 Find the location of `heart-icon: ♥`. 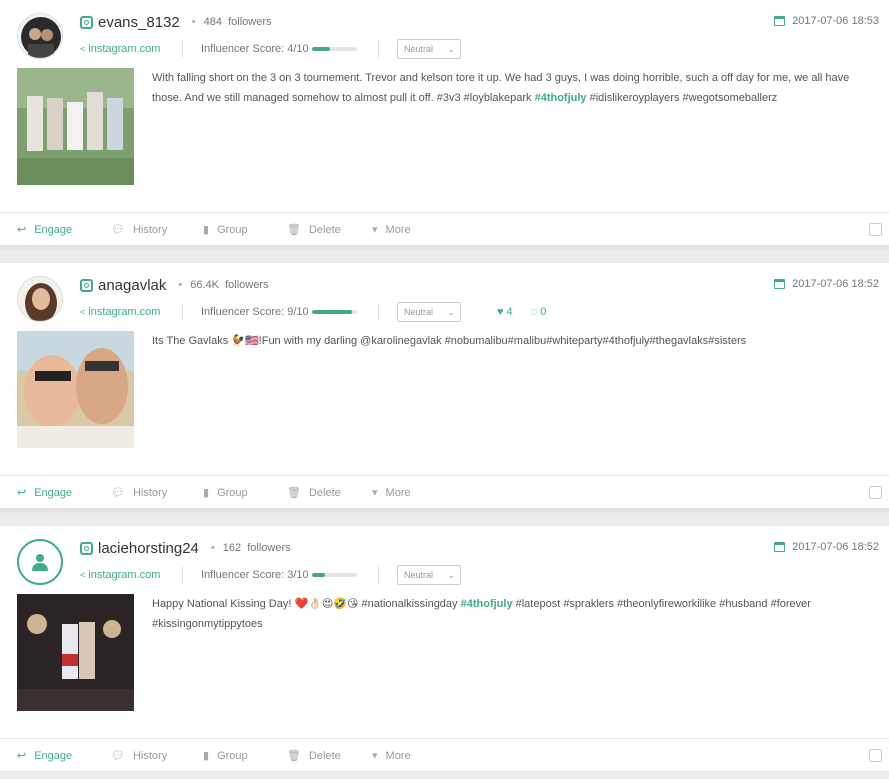

heart-icon: ♥ is located at coordinates (500, 312).